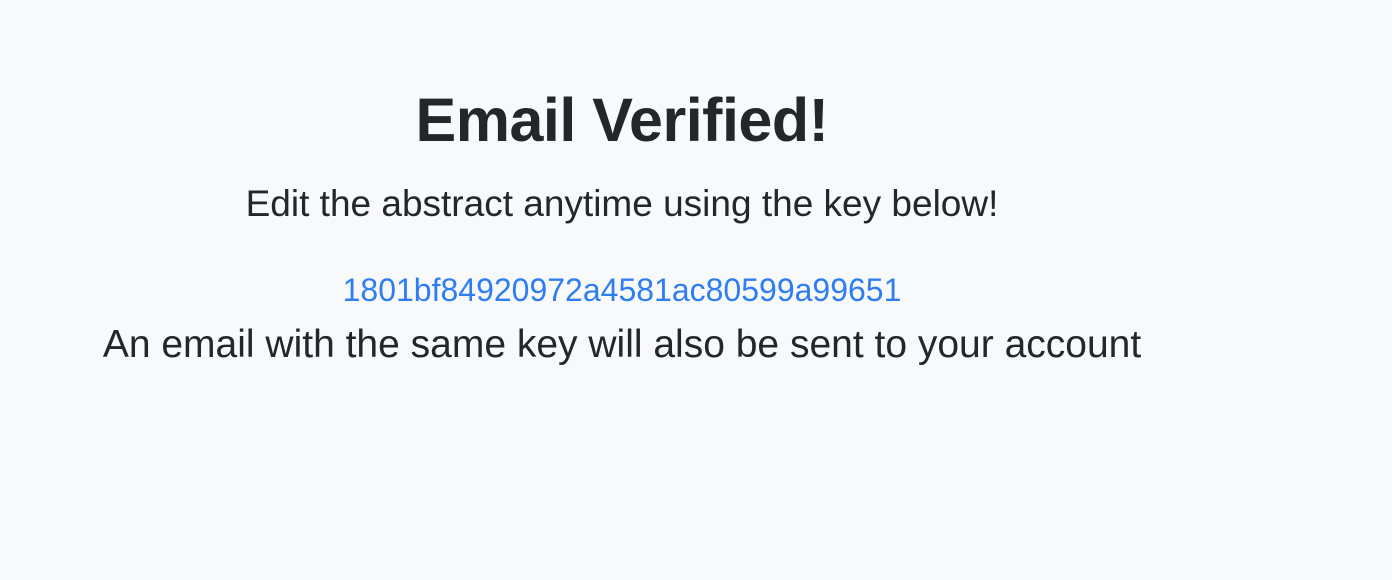 The height and width of the screenshot is (580, 1392). Describe the element at coordinates (622, 290) in the screenshot. I see `abstract-key-link: 1801bf84920972a4581ac80599a99651` at that location.